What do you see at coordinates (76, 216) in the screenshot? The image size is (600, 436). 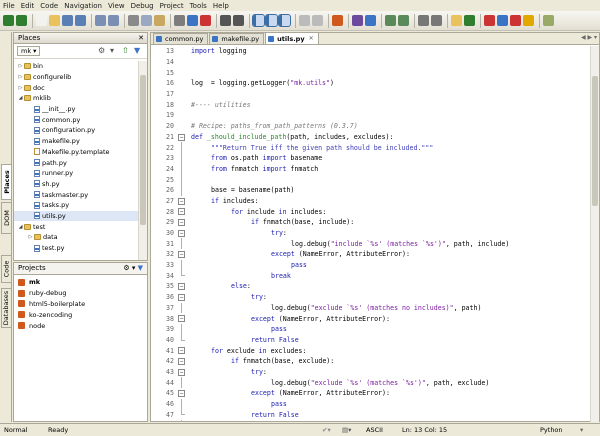 I see `tree-file: utils.py` at bounding box center [76, 216].